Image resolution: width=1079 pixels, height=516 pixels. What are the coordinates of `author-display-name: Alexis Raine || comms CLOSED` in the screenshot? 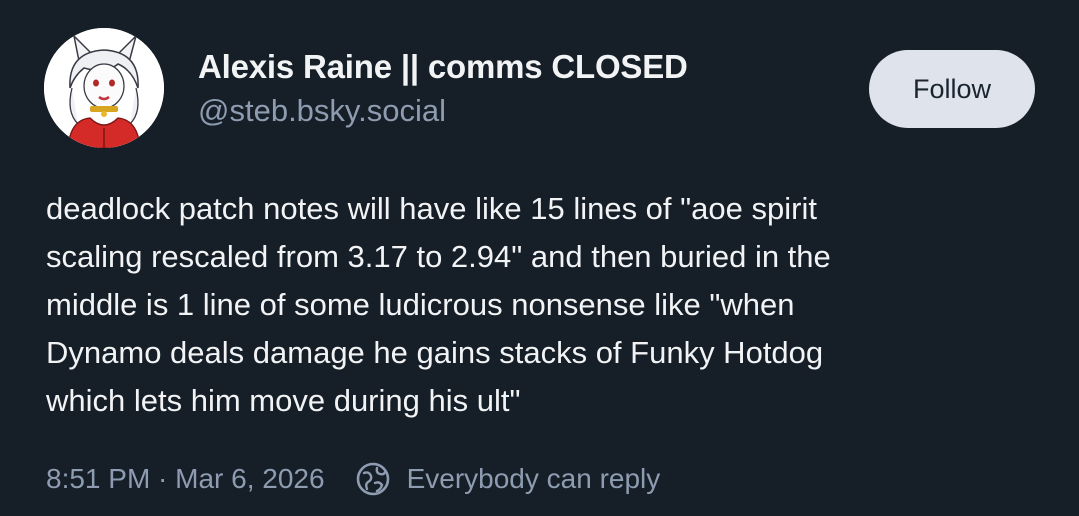 It's located at (443, 67).